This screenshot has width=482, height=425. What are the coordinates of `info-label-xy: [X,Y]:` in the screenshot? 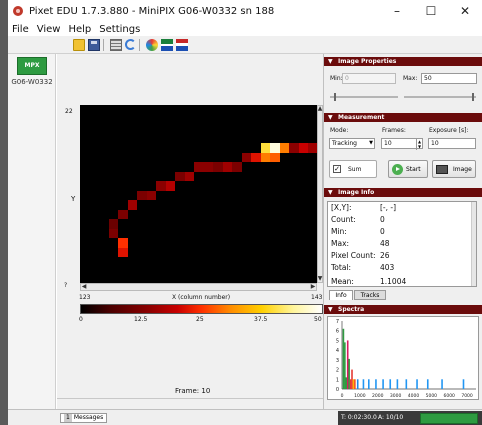 It's located at (341, 207).